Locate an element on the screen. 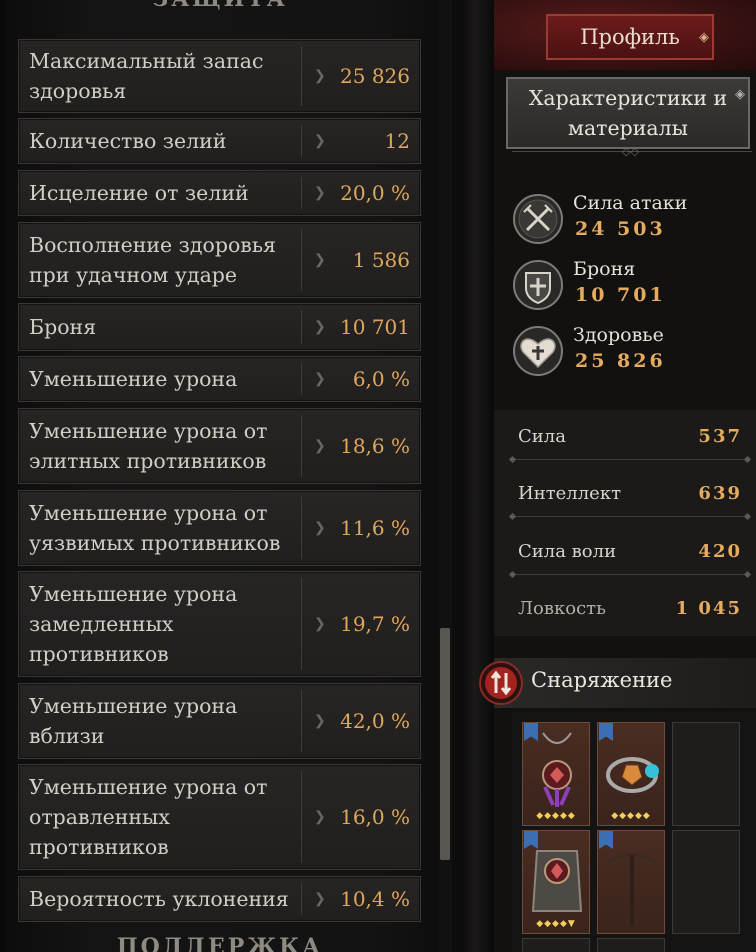 This screenshot has height=952, width=756. stat-label: Максимальный запас здоровья is located at coordinates (146, 76).